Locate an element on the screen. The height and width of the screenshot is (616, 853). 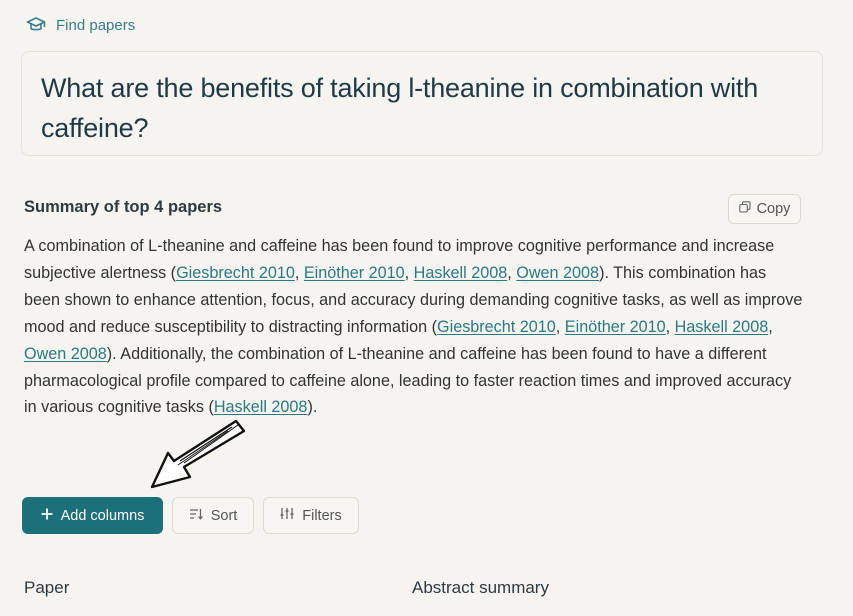
copy-icon is located at coordinates (744, 209).